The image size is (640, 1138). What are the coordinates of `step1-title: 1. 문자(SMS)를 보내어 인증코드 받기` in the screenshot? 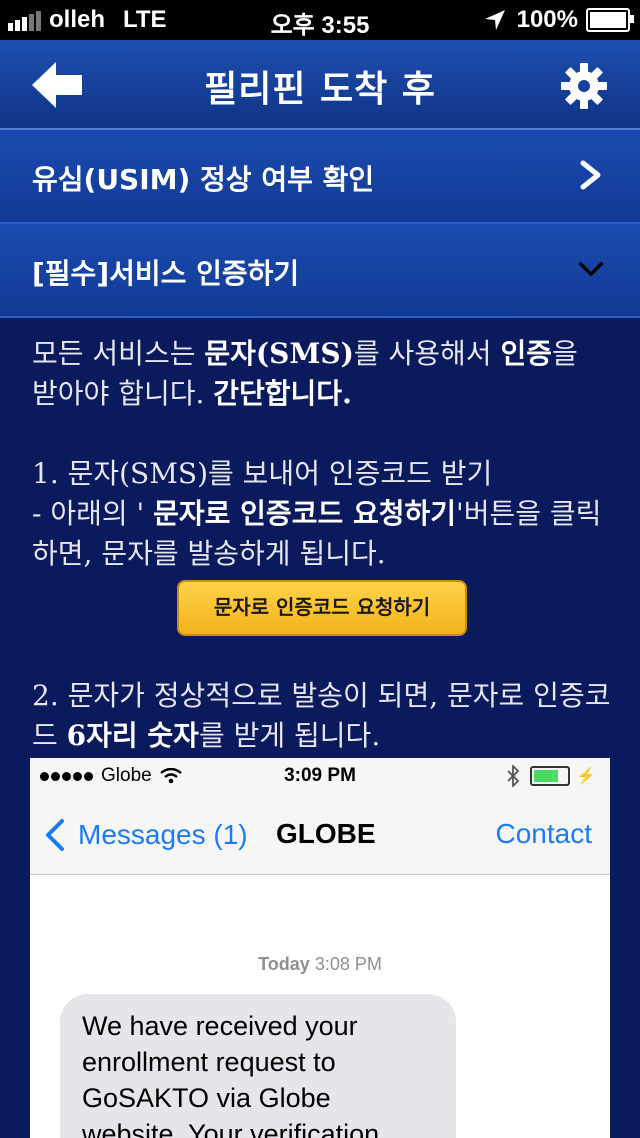 It's located at (262, 473).